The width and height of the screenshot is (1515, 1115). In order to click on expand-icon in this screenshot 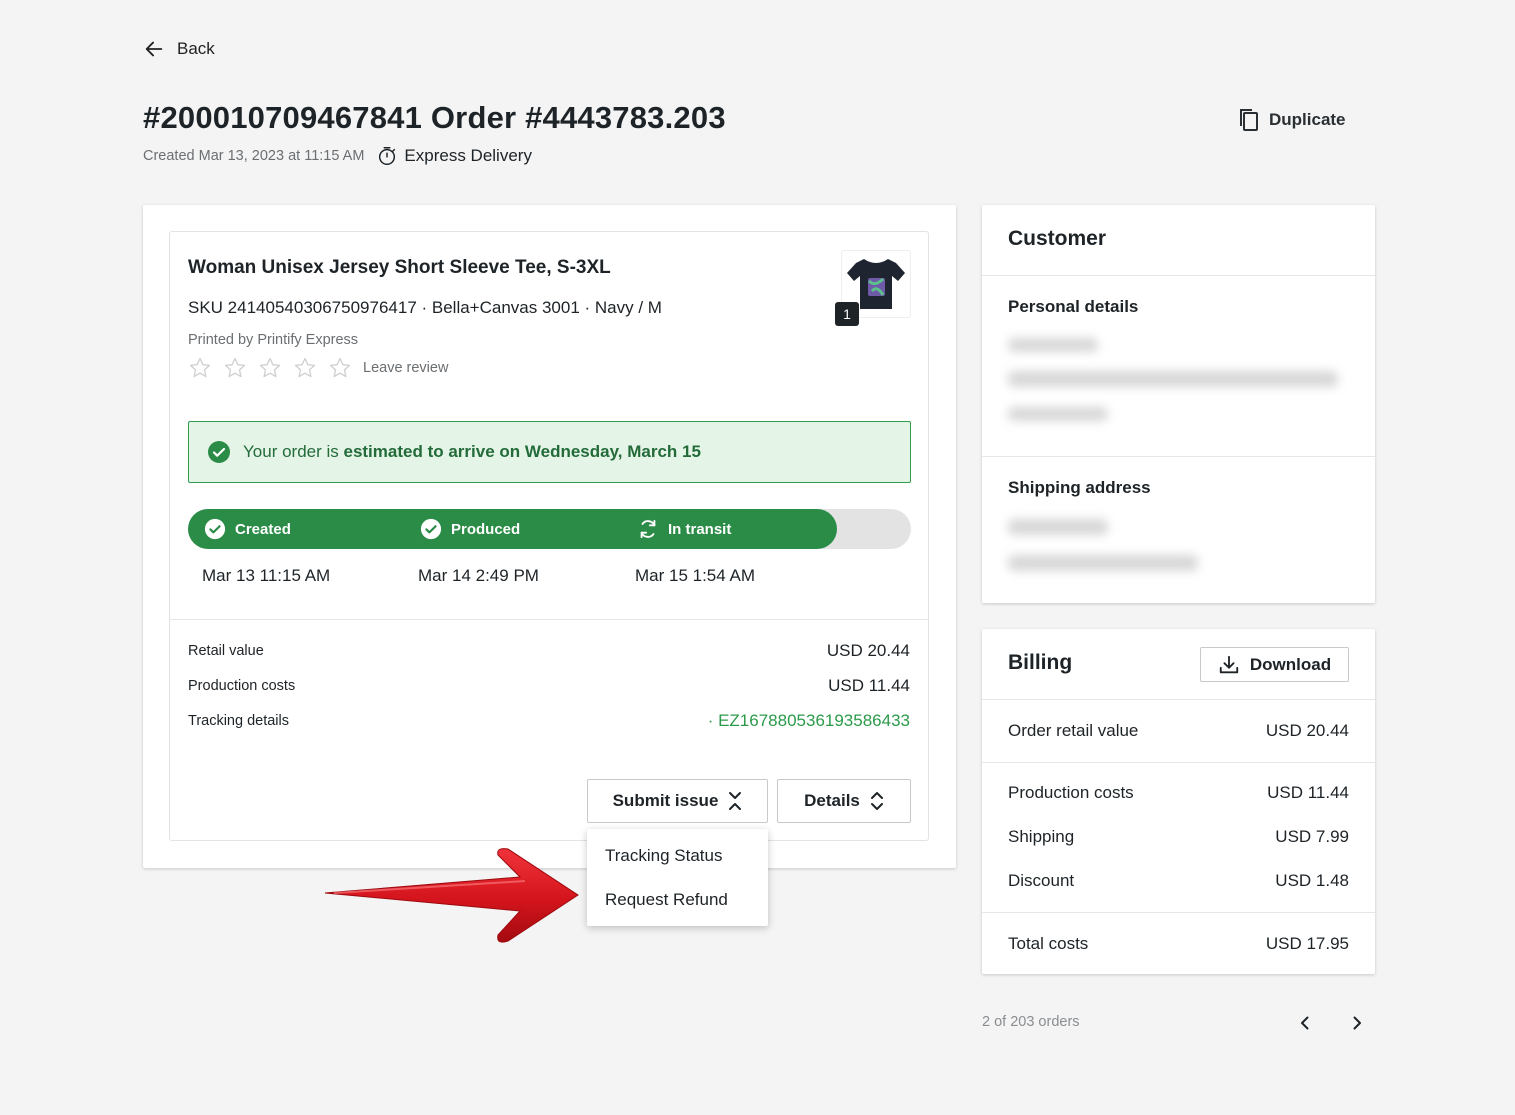, I will do `click(876, 801)`.